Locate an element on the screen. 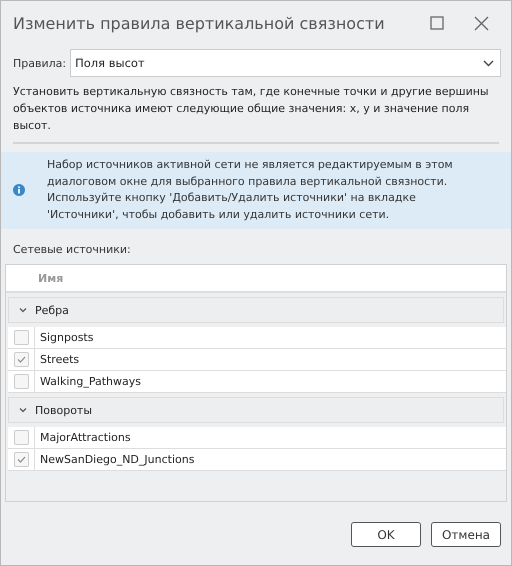  maximize-icon is located at coordinates (437, 23).